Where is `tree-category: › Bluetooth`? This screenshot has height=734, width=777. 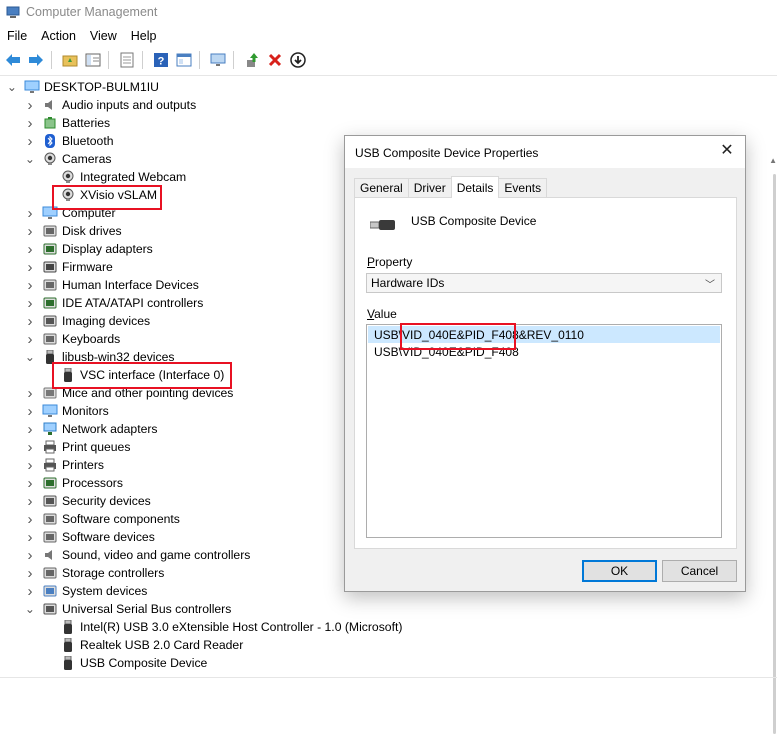 tree-category: › Bluetooth is located at coordinates (69, 141).